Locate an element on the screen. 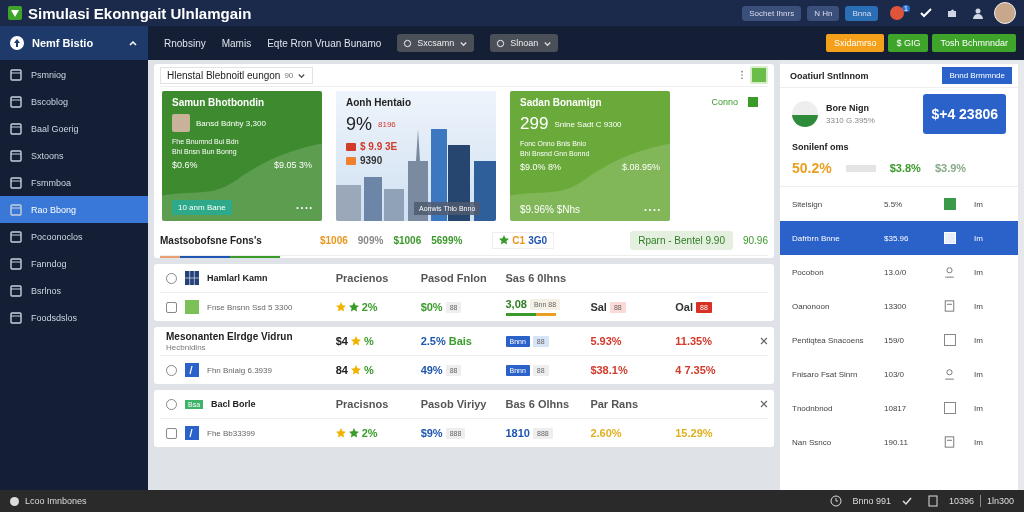  panel-title-field: Hlenstal Blebnoitl eungon 90 is located at coordinates (237, 75).